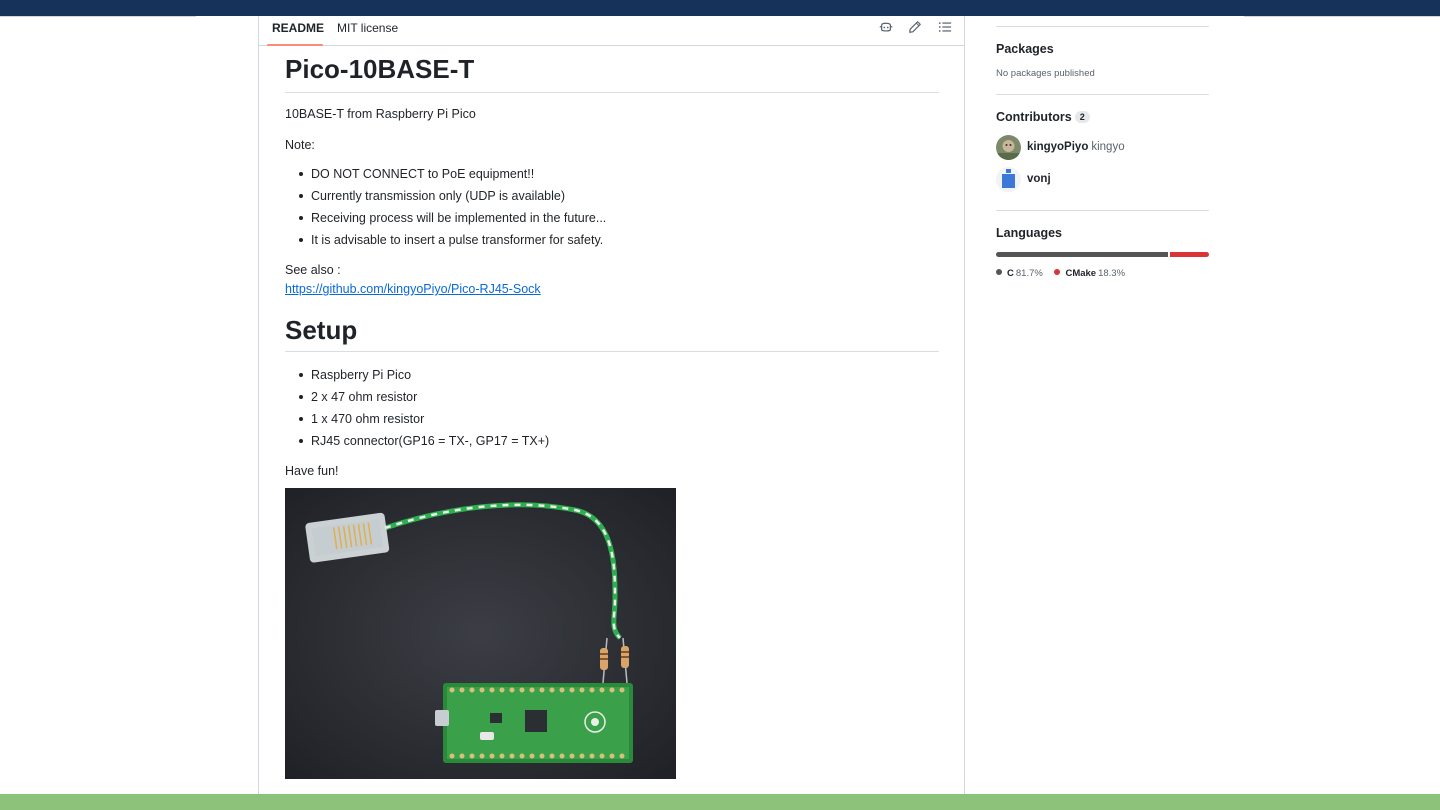  Describe the element at coordinates (611, 31) in the screenshot. I see `readme-tabbar: README MIT license` at that location.